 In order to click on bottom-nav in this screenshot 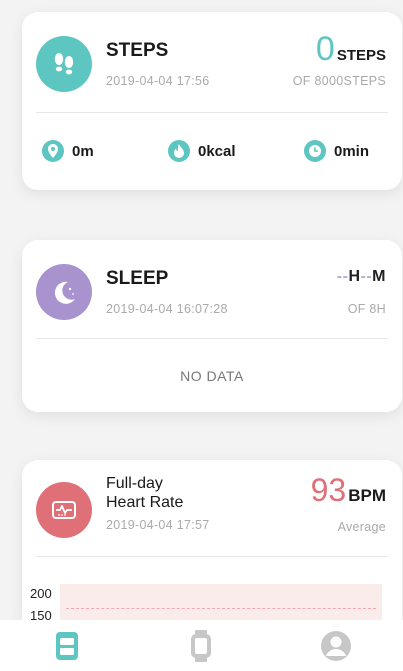, I will do `click(201, 645)`.